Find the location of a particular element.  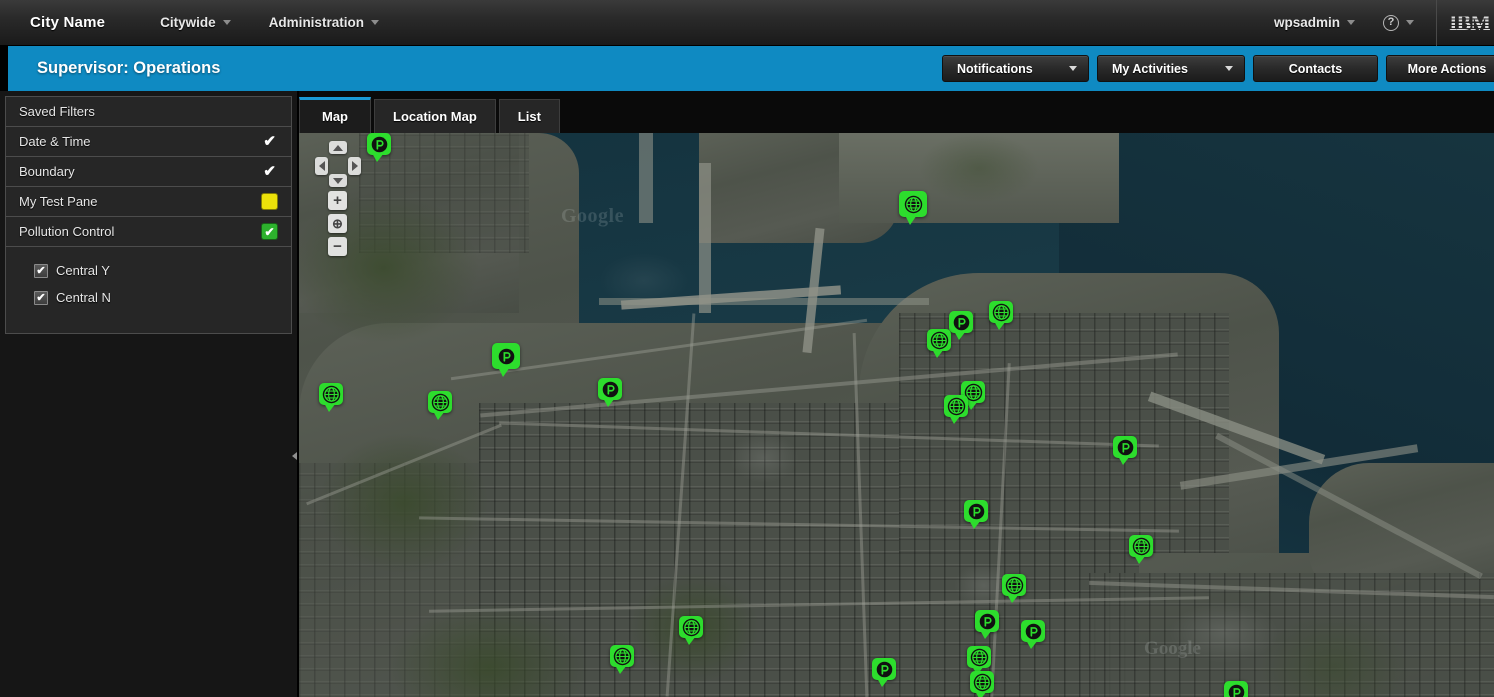

tab-map: Map is located at coordinates (335, 115).